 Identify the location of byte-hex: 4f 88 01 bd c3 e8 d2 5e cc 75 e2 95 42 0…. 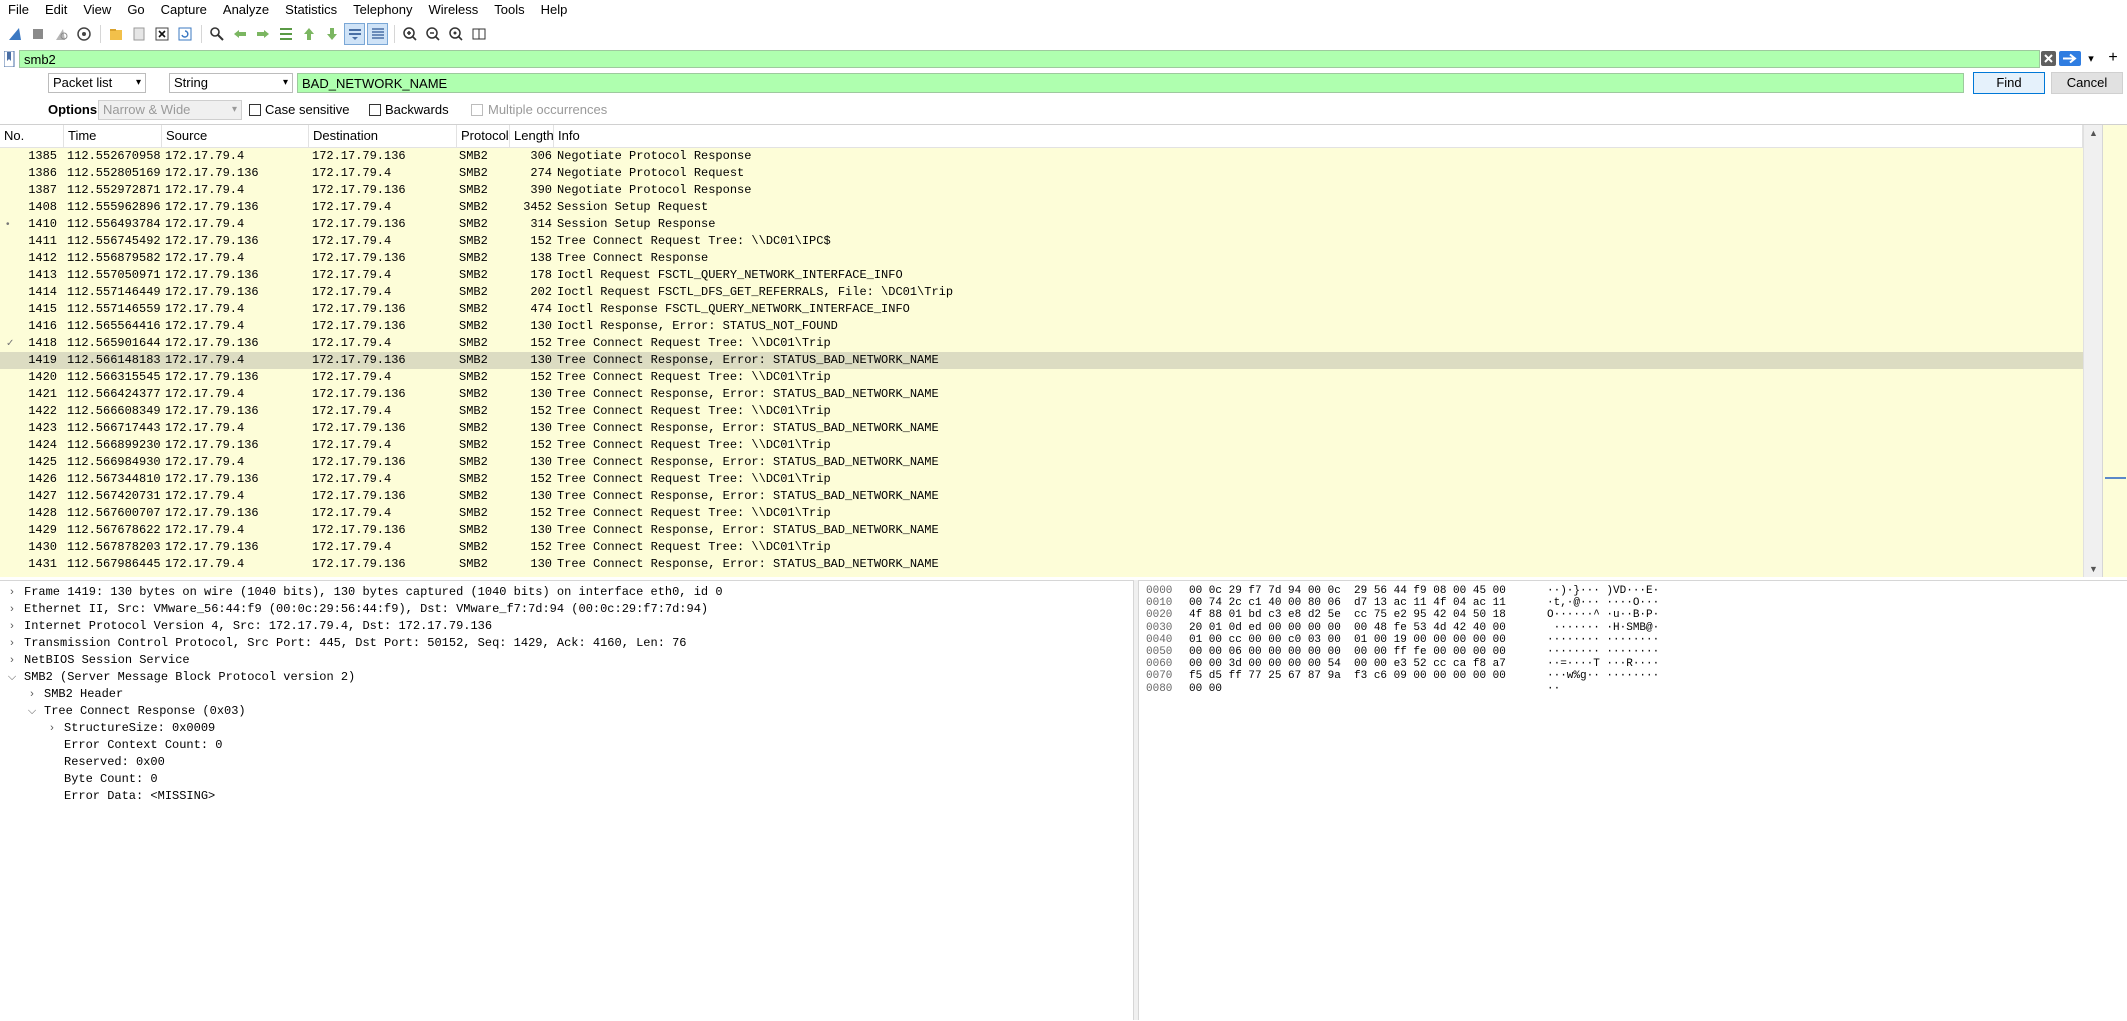
(1347, 615).